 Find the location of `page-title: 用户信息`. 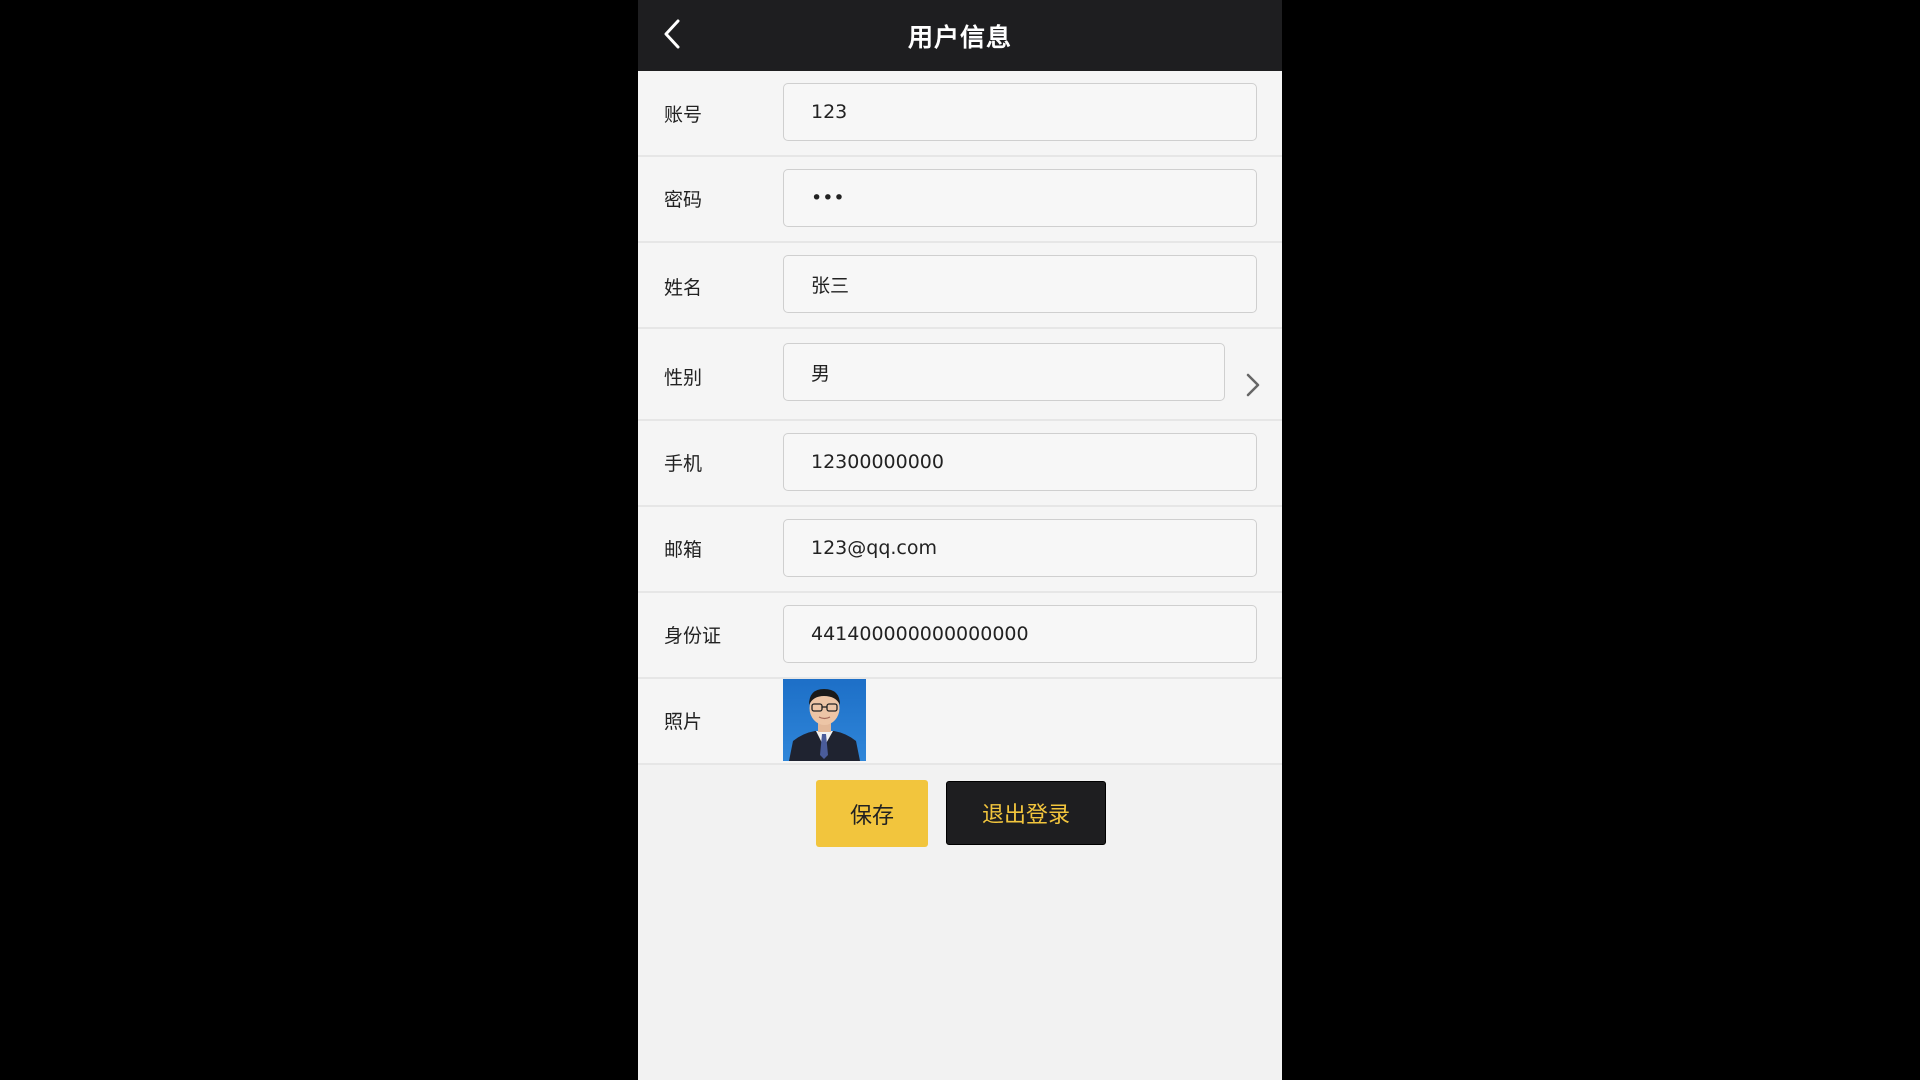

page-title: 用户信息 is located at coordinates (959, 37).